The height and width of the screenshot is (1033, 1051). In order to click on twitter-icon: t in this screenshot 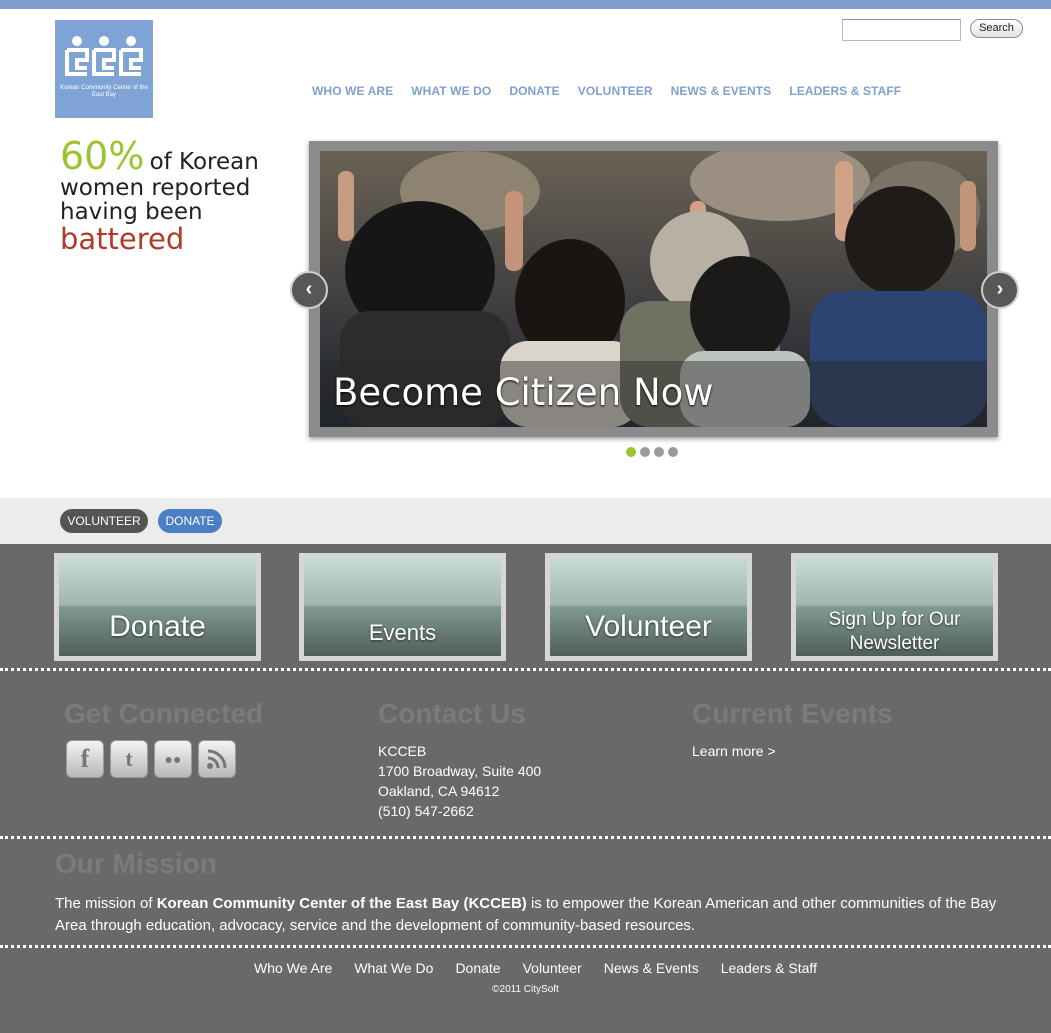, I will do `click(129, 759)`.